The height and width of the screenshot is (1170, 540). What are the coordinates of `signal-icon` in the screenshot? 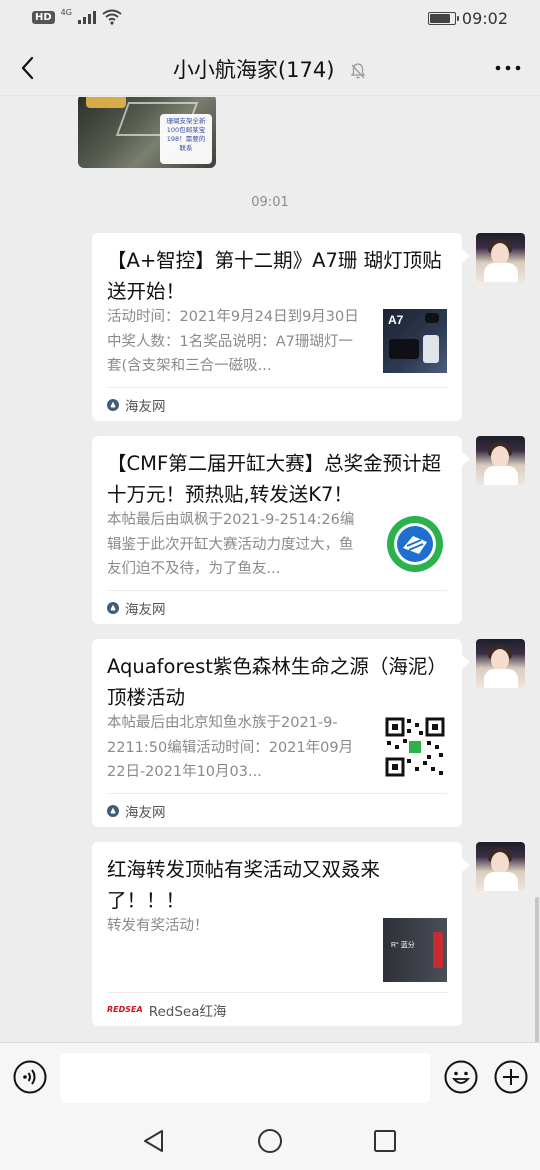 It's located at (86, 17).